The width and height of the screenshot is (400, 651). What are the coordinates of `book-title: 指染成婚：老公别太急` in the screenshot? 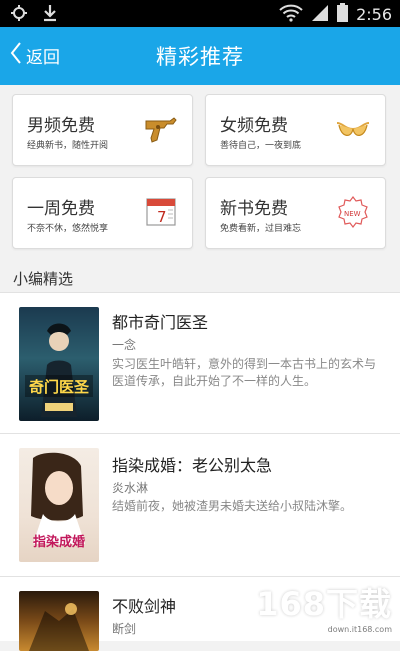 It's located at (192, 465).